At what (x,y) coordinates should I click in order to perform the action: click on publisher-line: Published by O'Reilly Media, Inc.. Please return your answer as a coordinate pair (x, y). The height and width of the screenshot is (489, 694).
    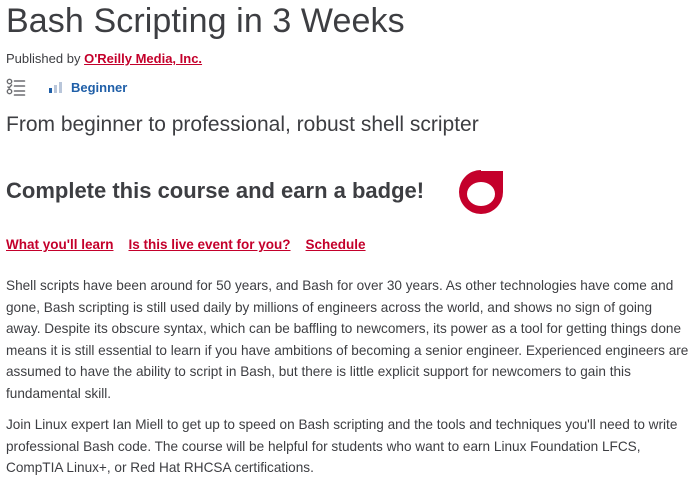
    Looking at the image, I should click on (104, 58).